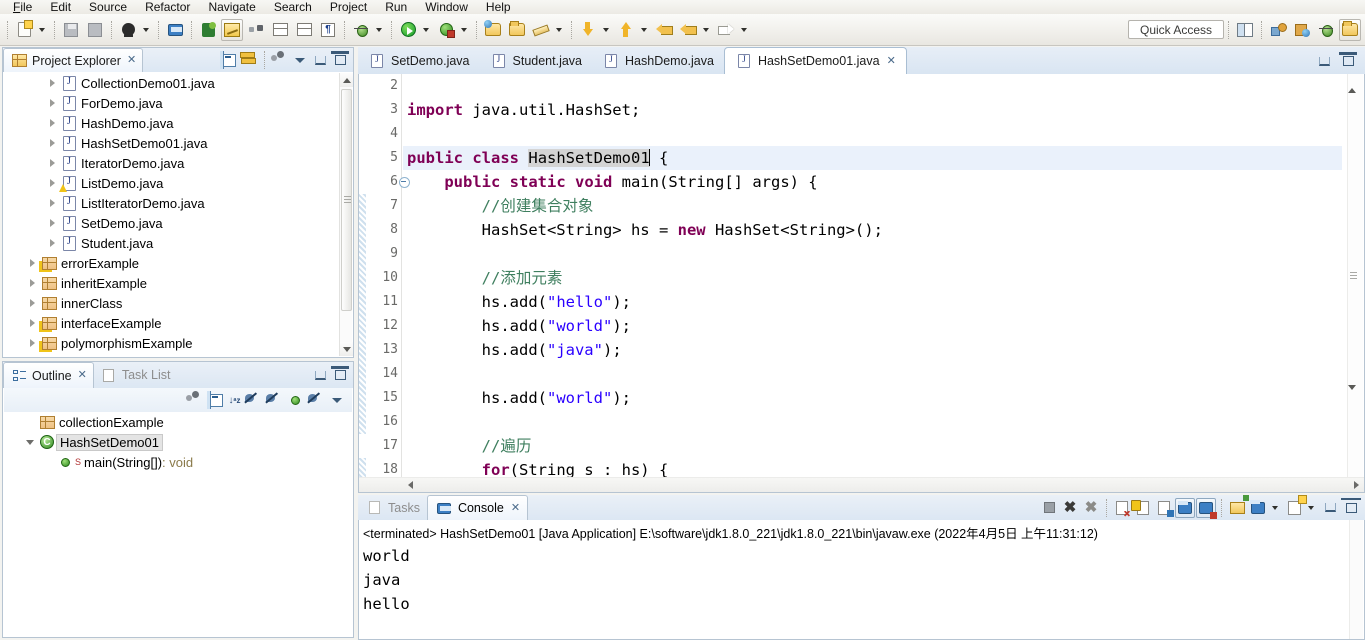 The width and height of the screenshot is (1365, 640). What do you see at coordinates (171, 83) in the screenshot?
I see `tree-item-CollectionDemo01-java: CollectionDemo01.java` at bounding box center [171, 83].